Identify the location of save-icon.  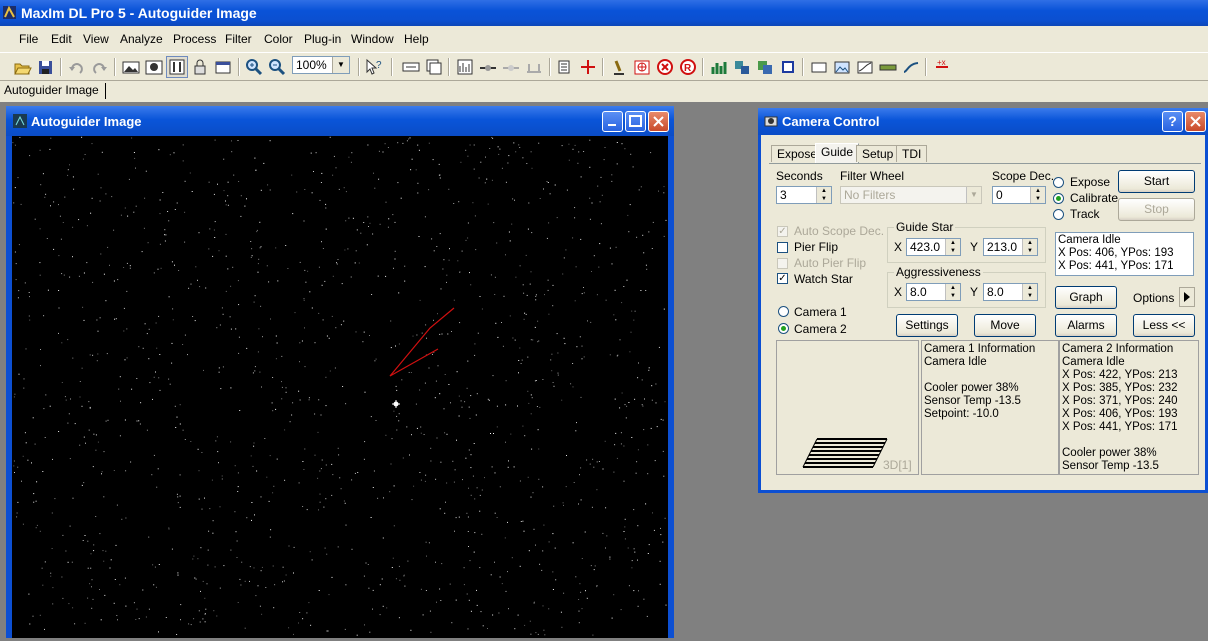
(45, 67).